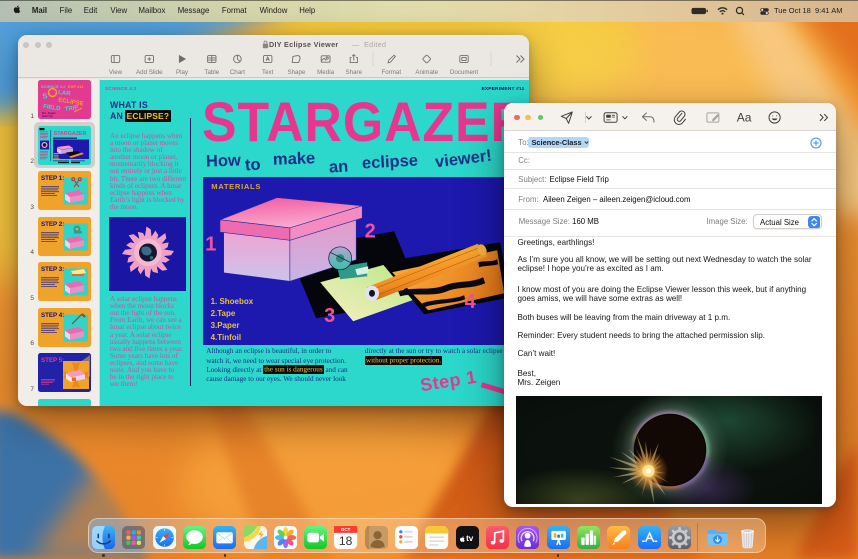 This screenshot has width=858, height=559. Describe the element at coordinates (329, 315) in the screenshot. I see `svg-text: 3` at that location.